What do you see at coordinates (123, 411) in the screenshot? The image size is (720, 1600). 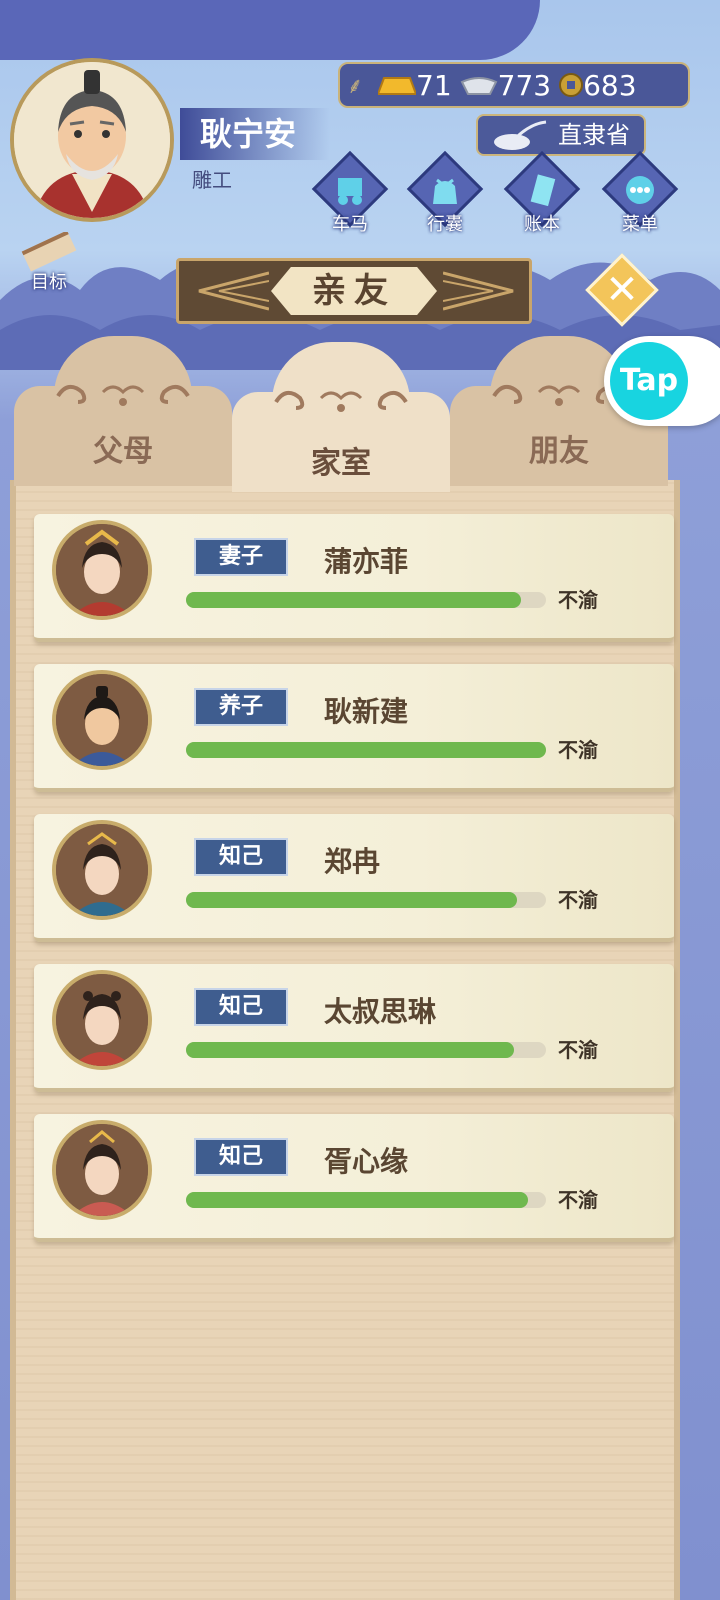 I see `tab-parents: 父母` at bounding box center [123, 411].